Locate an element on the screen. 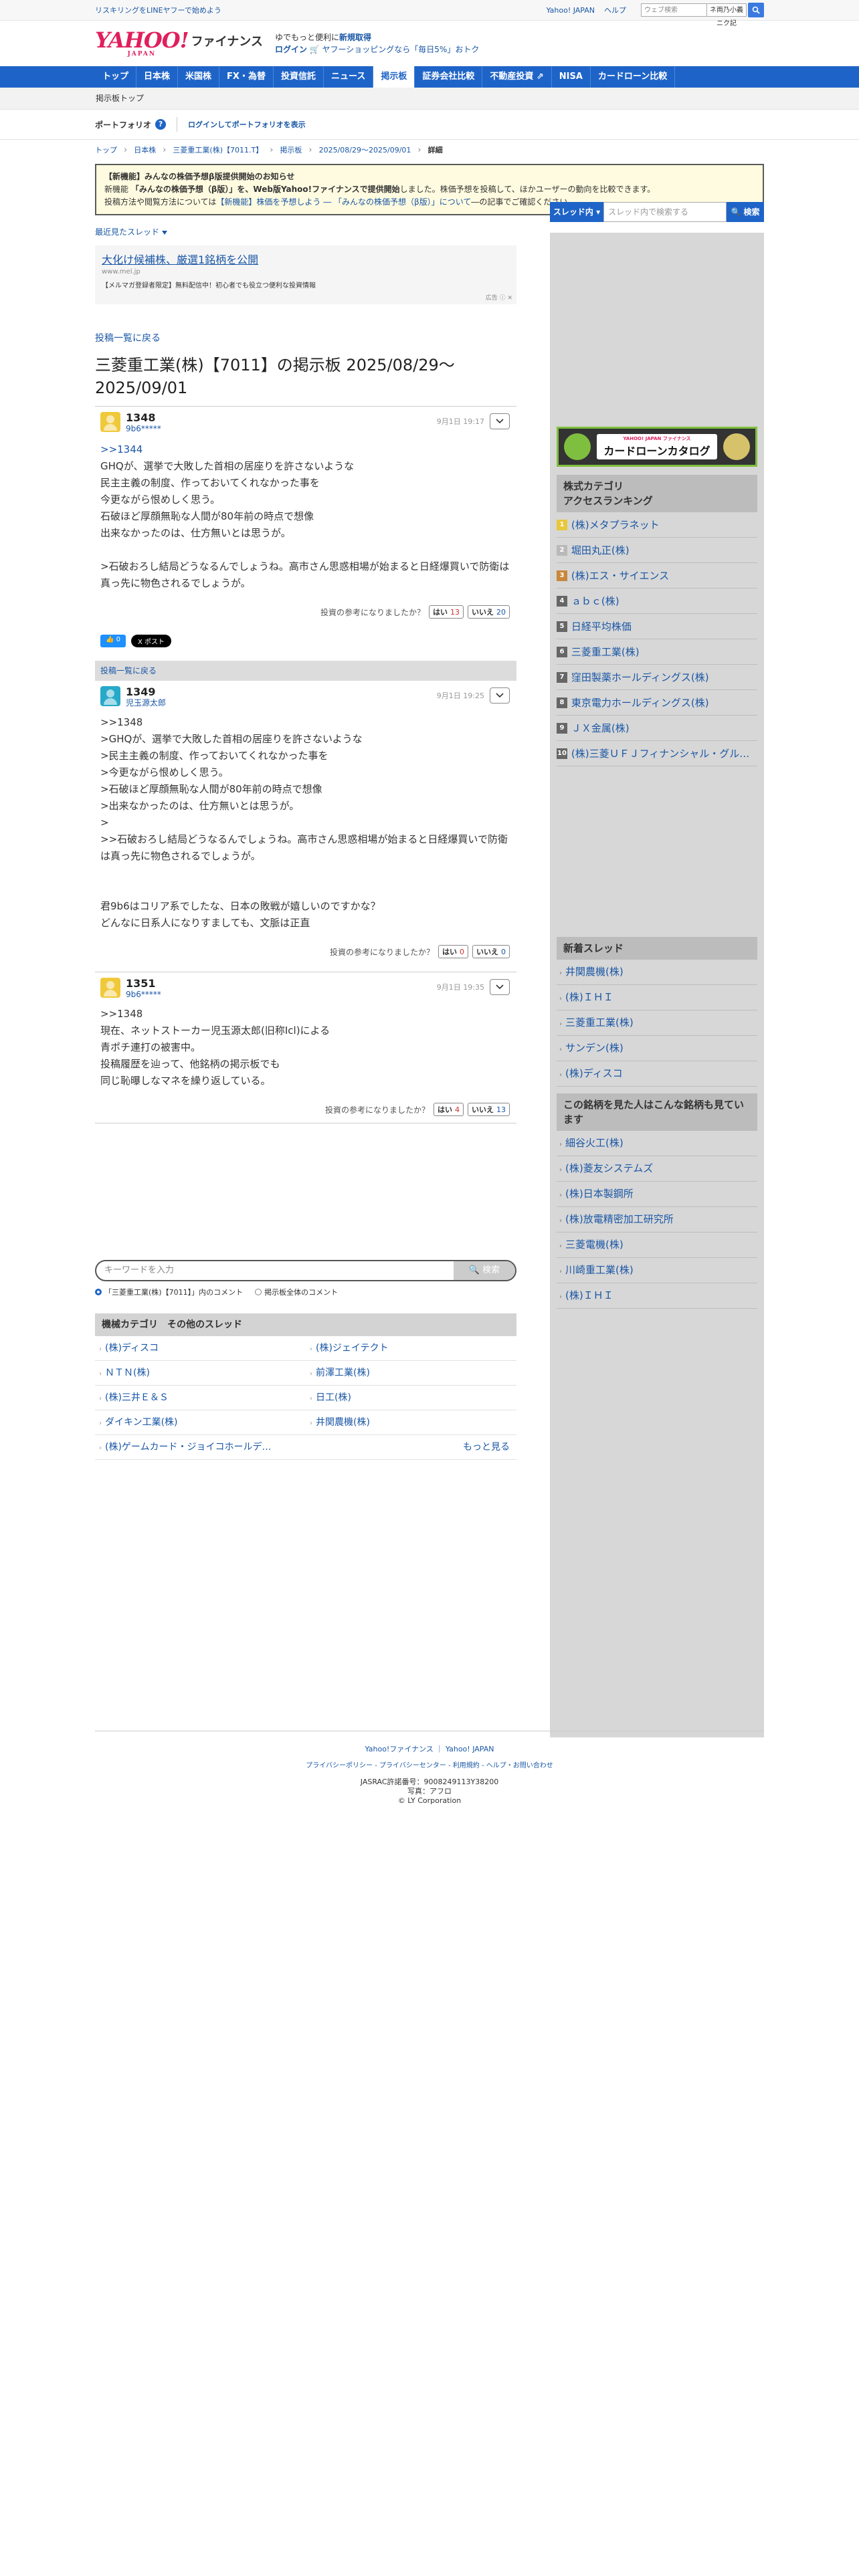  more-threads-link: もっと見る is located at coordinates (411, 1447).